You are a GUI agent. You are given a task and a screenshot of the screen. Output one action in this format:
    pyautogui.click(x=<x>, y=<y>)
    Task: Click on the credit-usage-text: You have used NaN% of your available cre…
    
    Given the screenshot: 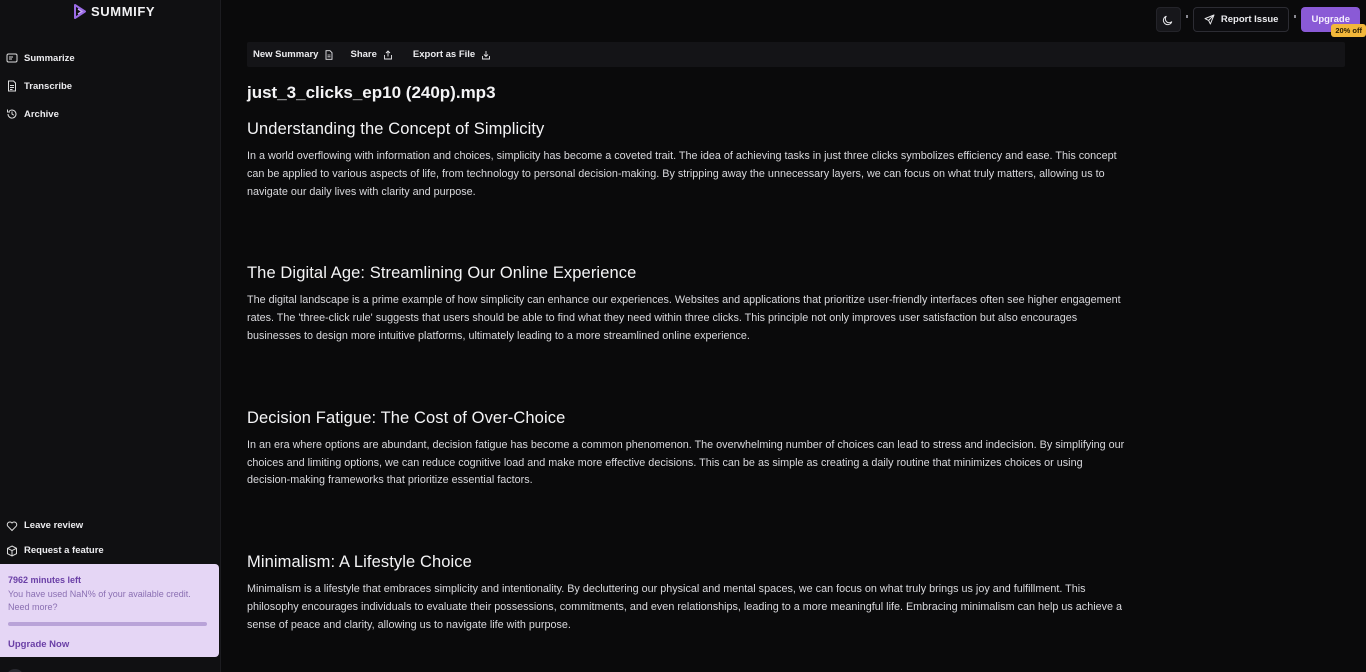 What is the action you would take?
    pyautogui.click(x=99, y=600)
    